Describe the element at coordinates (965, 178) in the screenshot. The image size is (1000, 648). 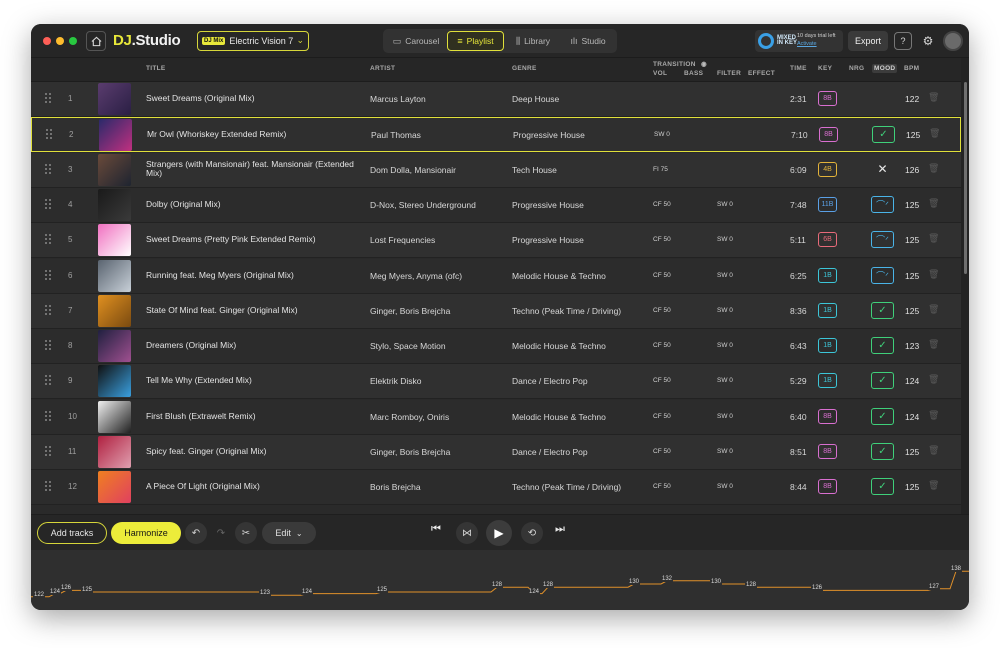
I see `scrollbar-thumb` at that location.